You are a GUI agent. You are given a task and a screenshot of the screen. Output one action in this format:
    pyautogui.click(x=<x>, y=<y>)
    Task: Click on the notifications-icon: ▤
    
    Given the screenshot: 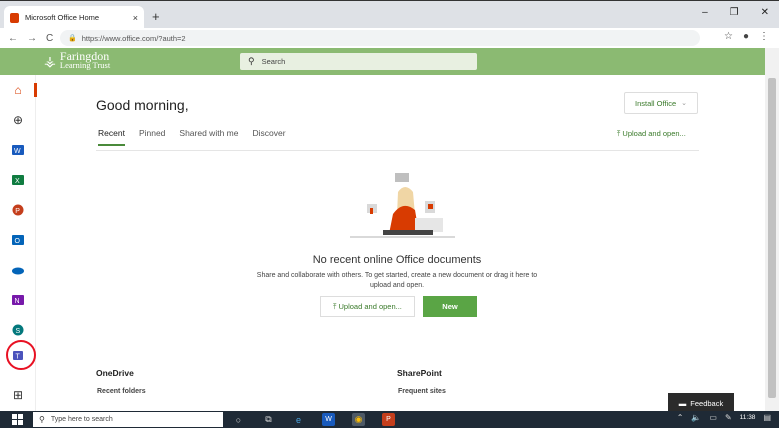 What is the action you would take?
    pyautogui.click(x=767, y=417)
    